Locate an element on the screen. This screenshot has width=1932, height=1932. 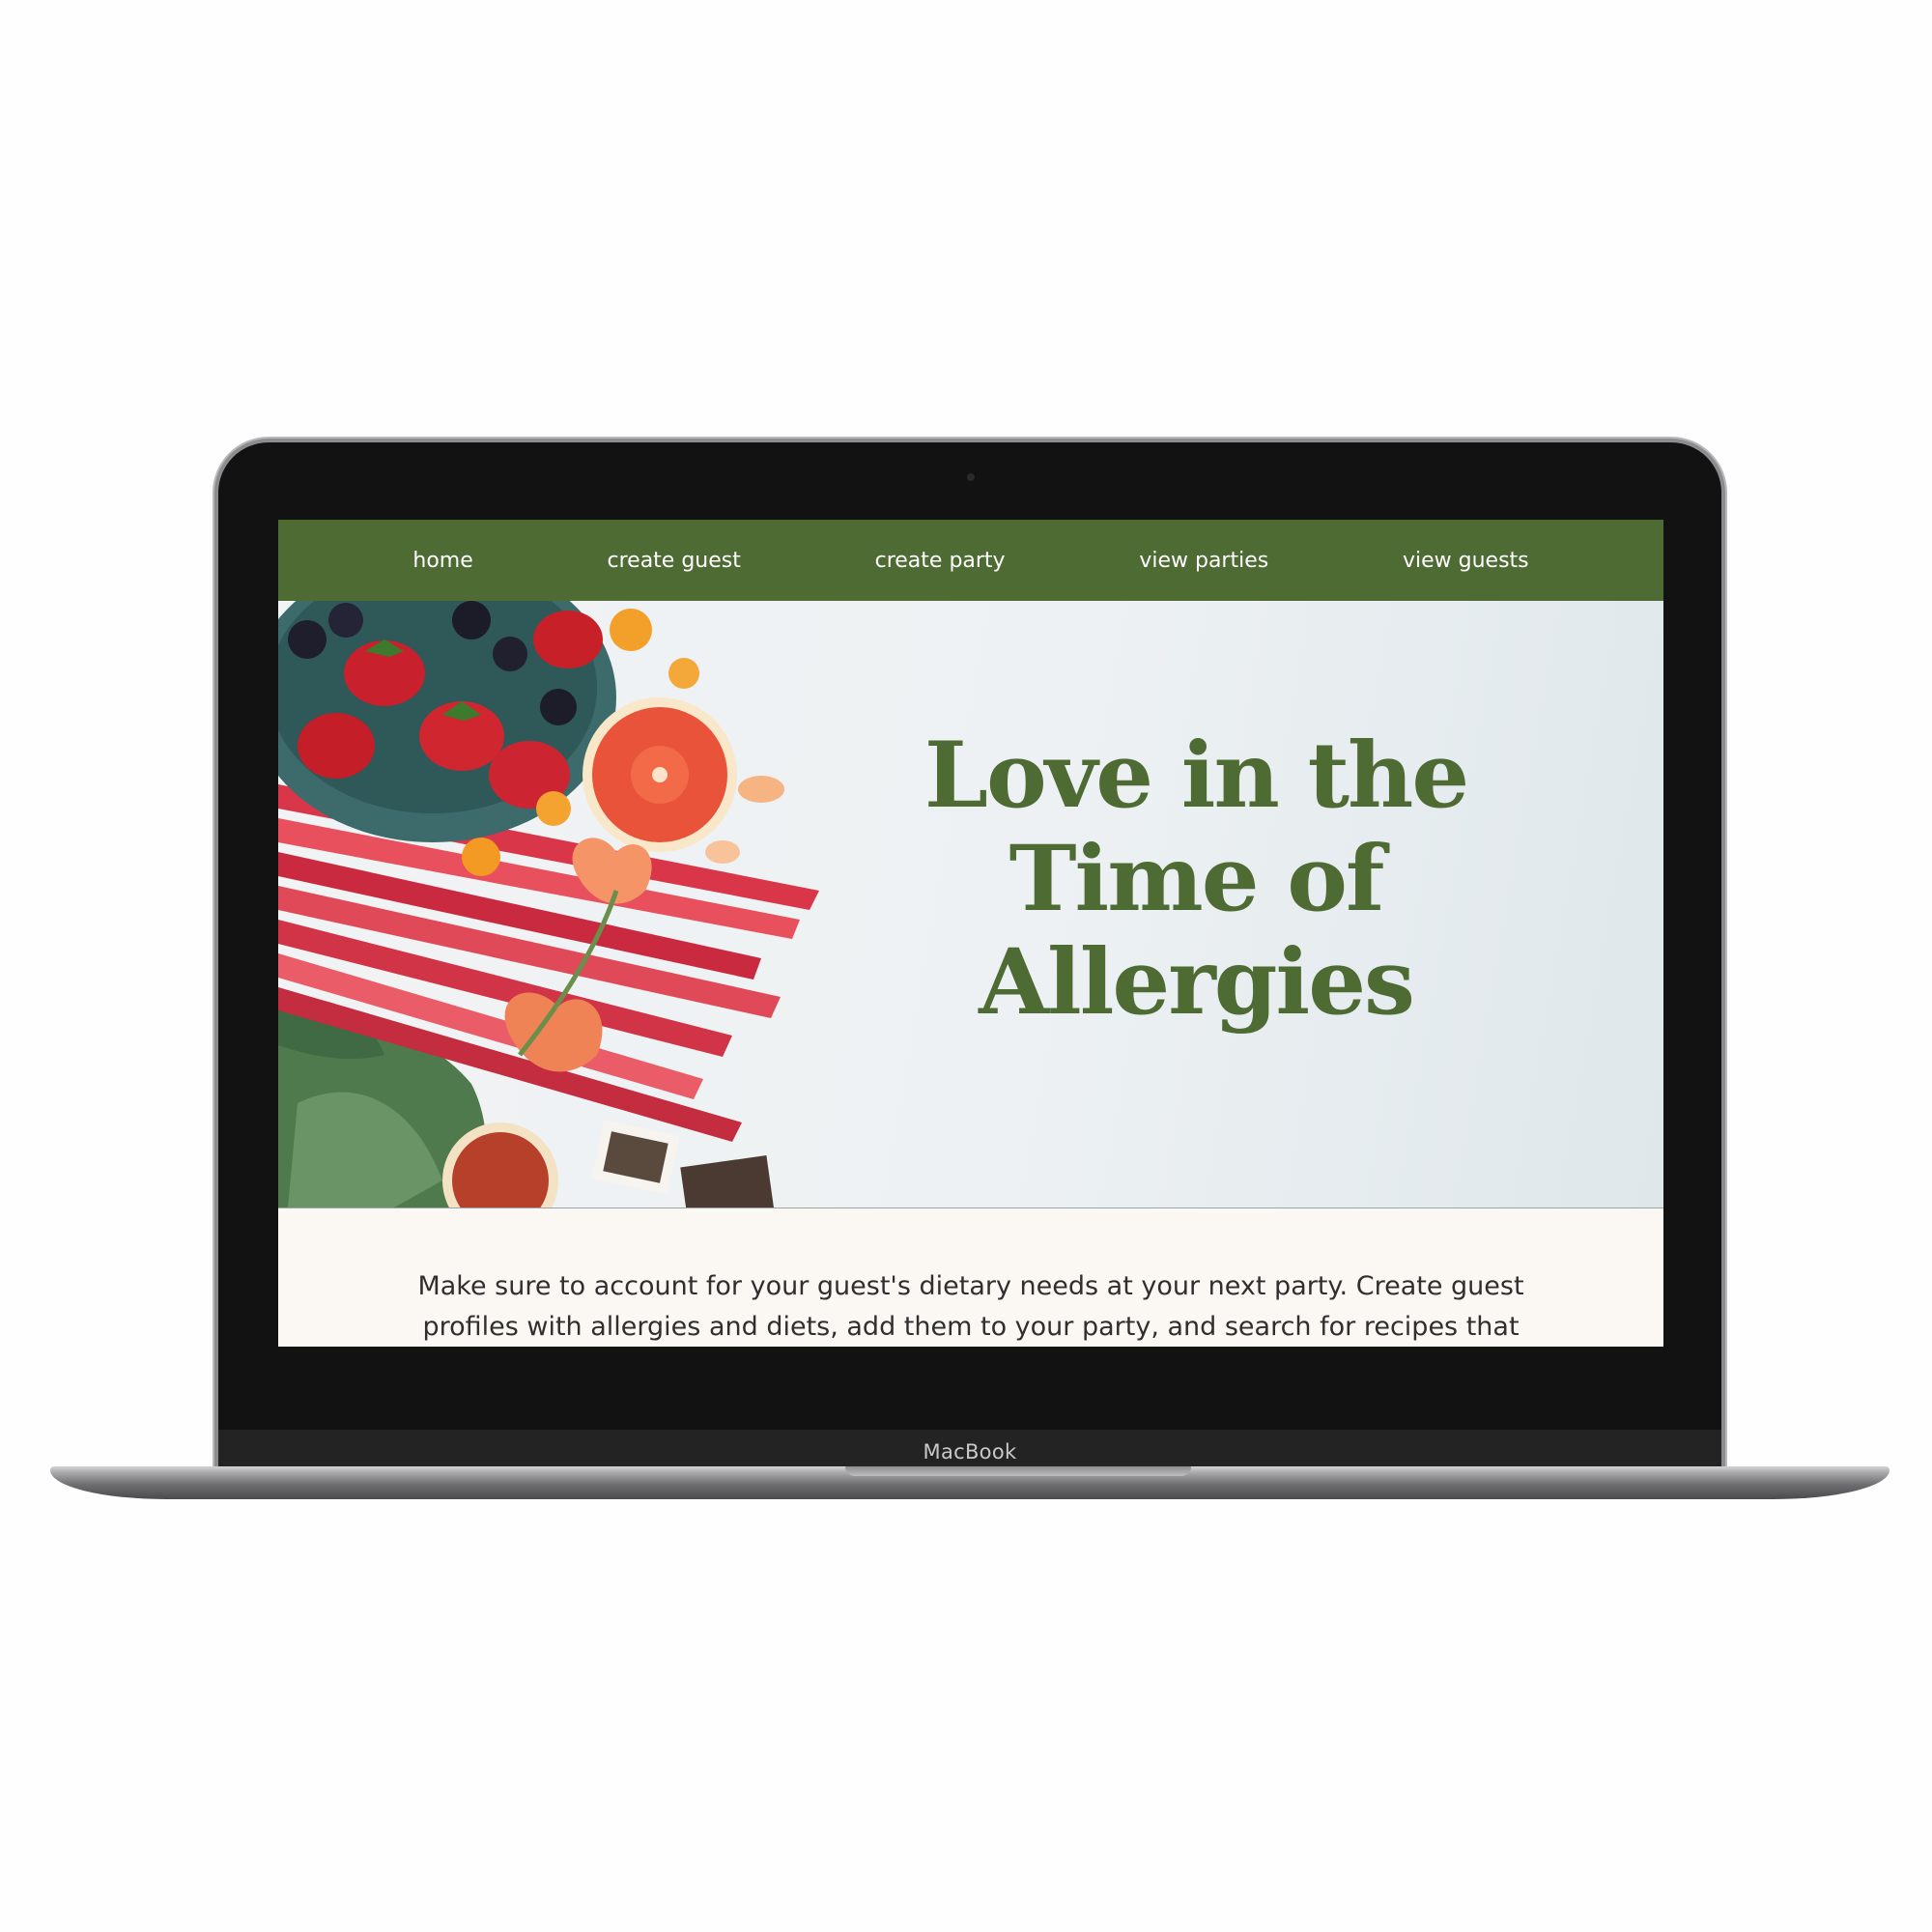
device-label: MacBook is located at coordinates (970, 1451).